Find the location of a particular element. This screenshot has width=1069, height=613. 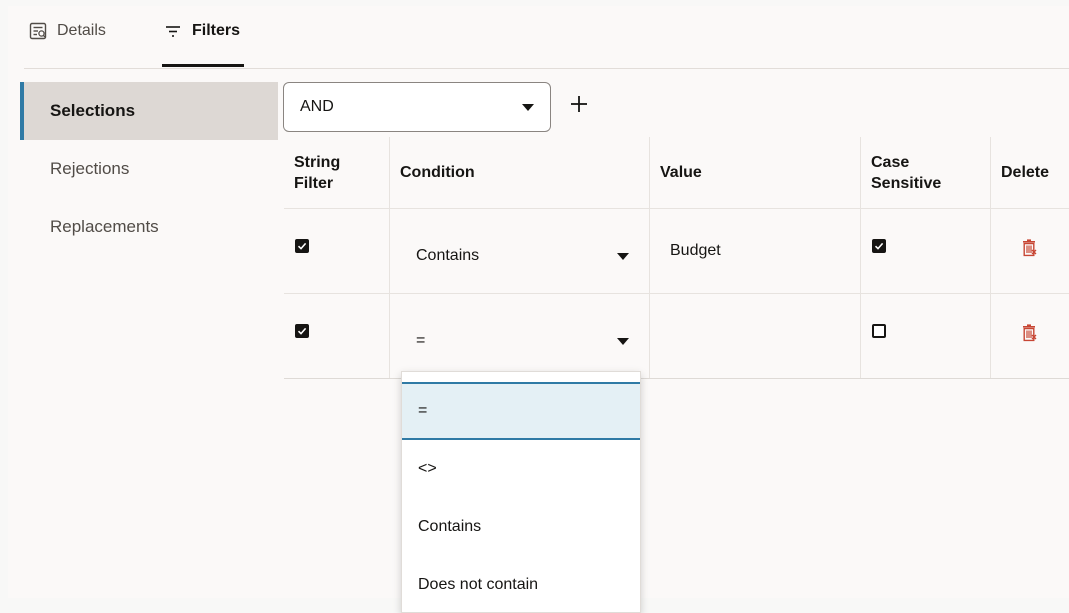

header-label: Condition is located at coordinates (437, 172).